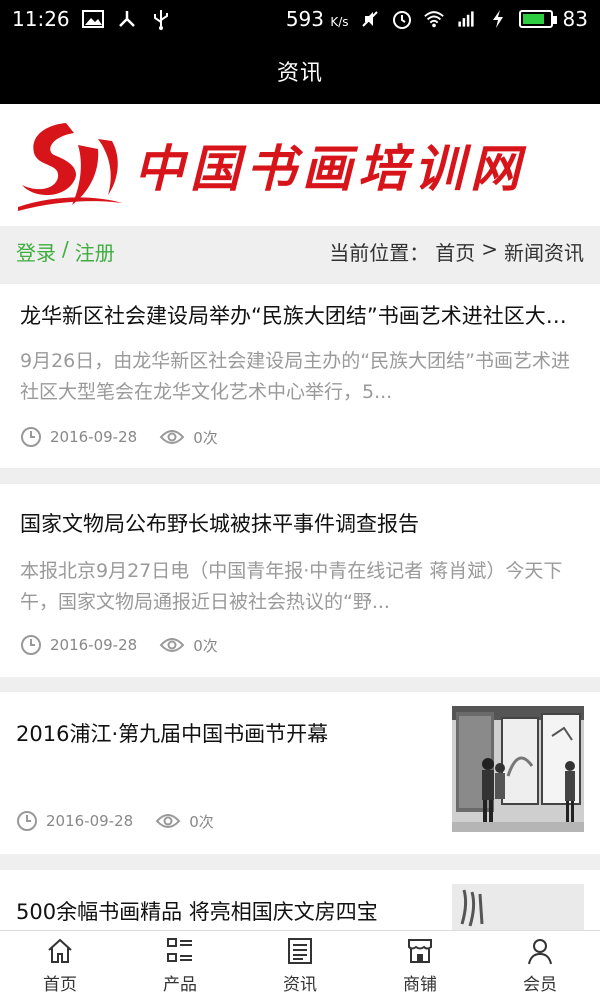 This screenshot has height=1000, width=600. Describe the element at coordinates (379, 252) in the screenshot. I see `breadcrumb-label: 当前位置：` at that location.